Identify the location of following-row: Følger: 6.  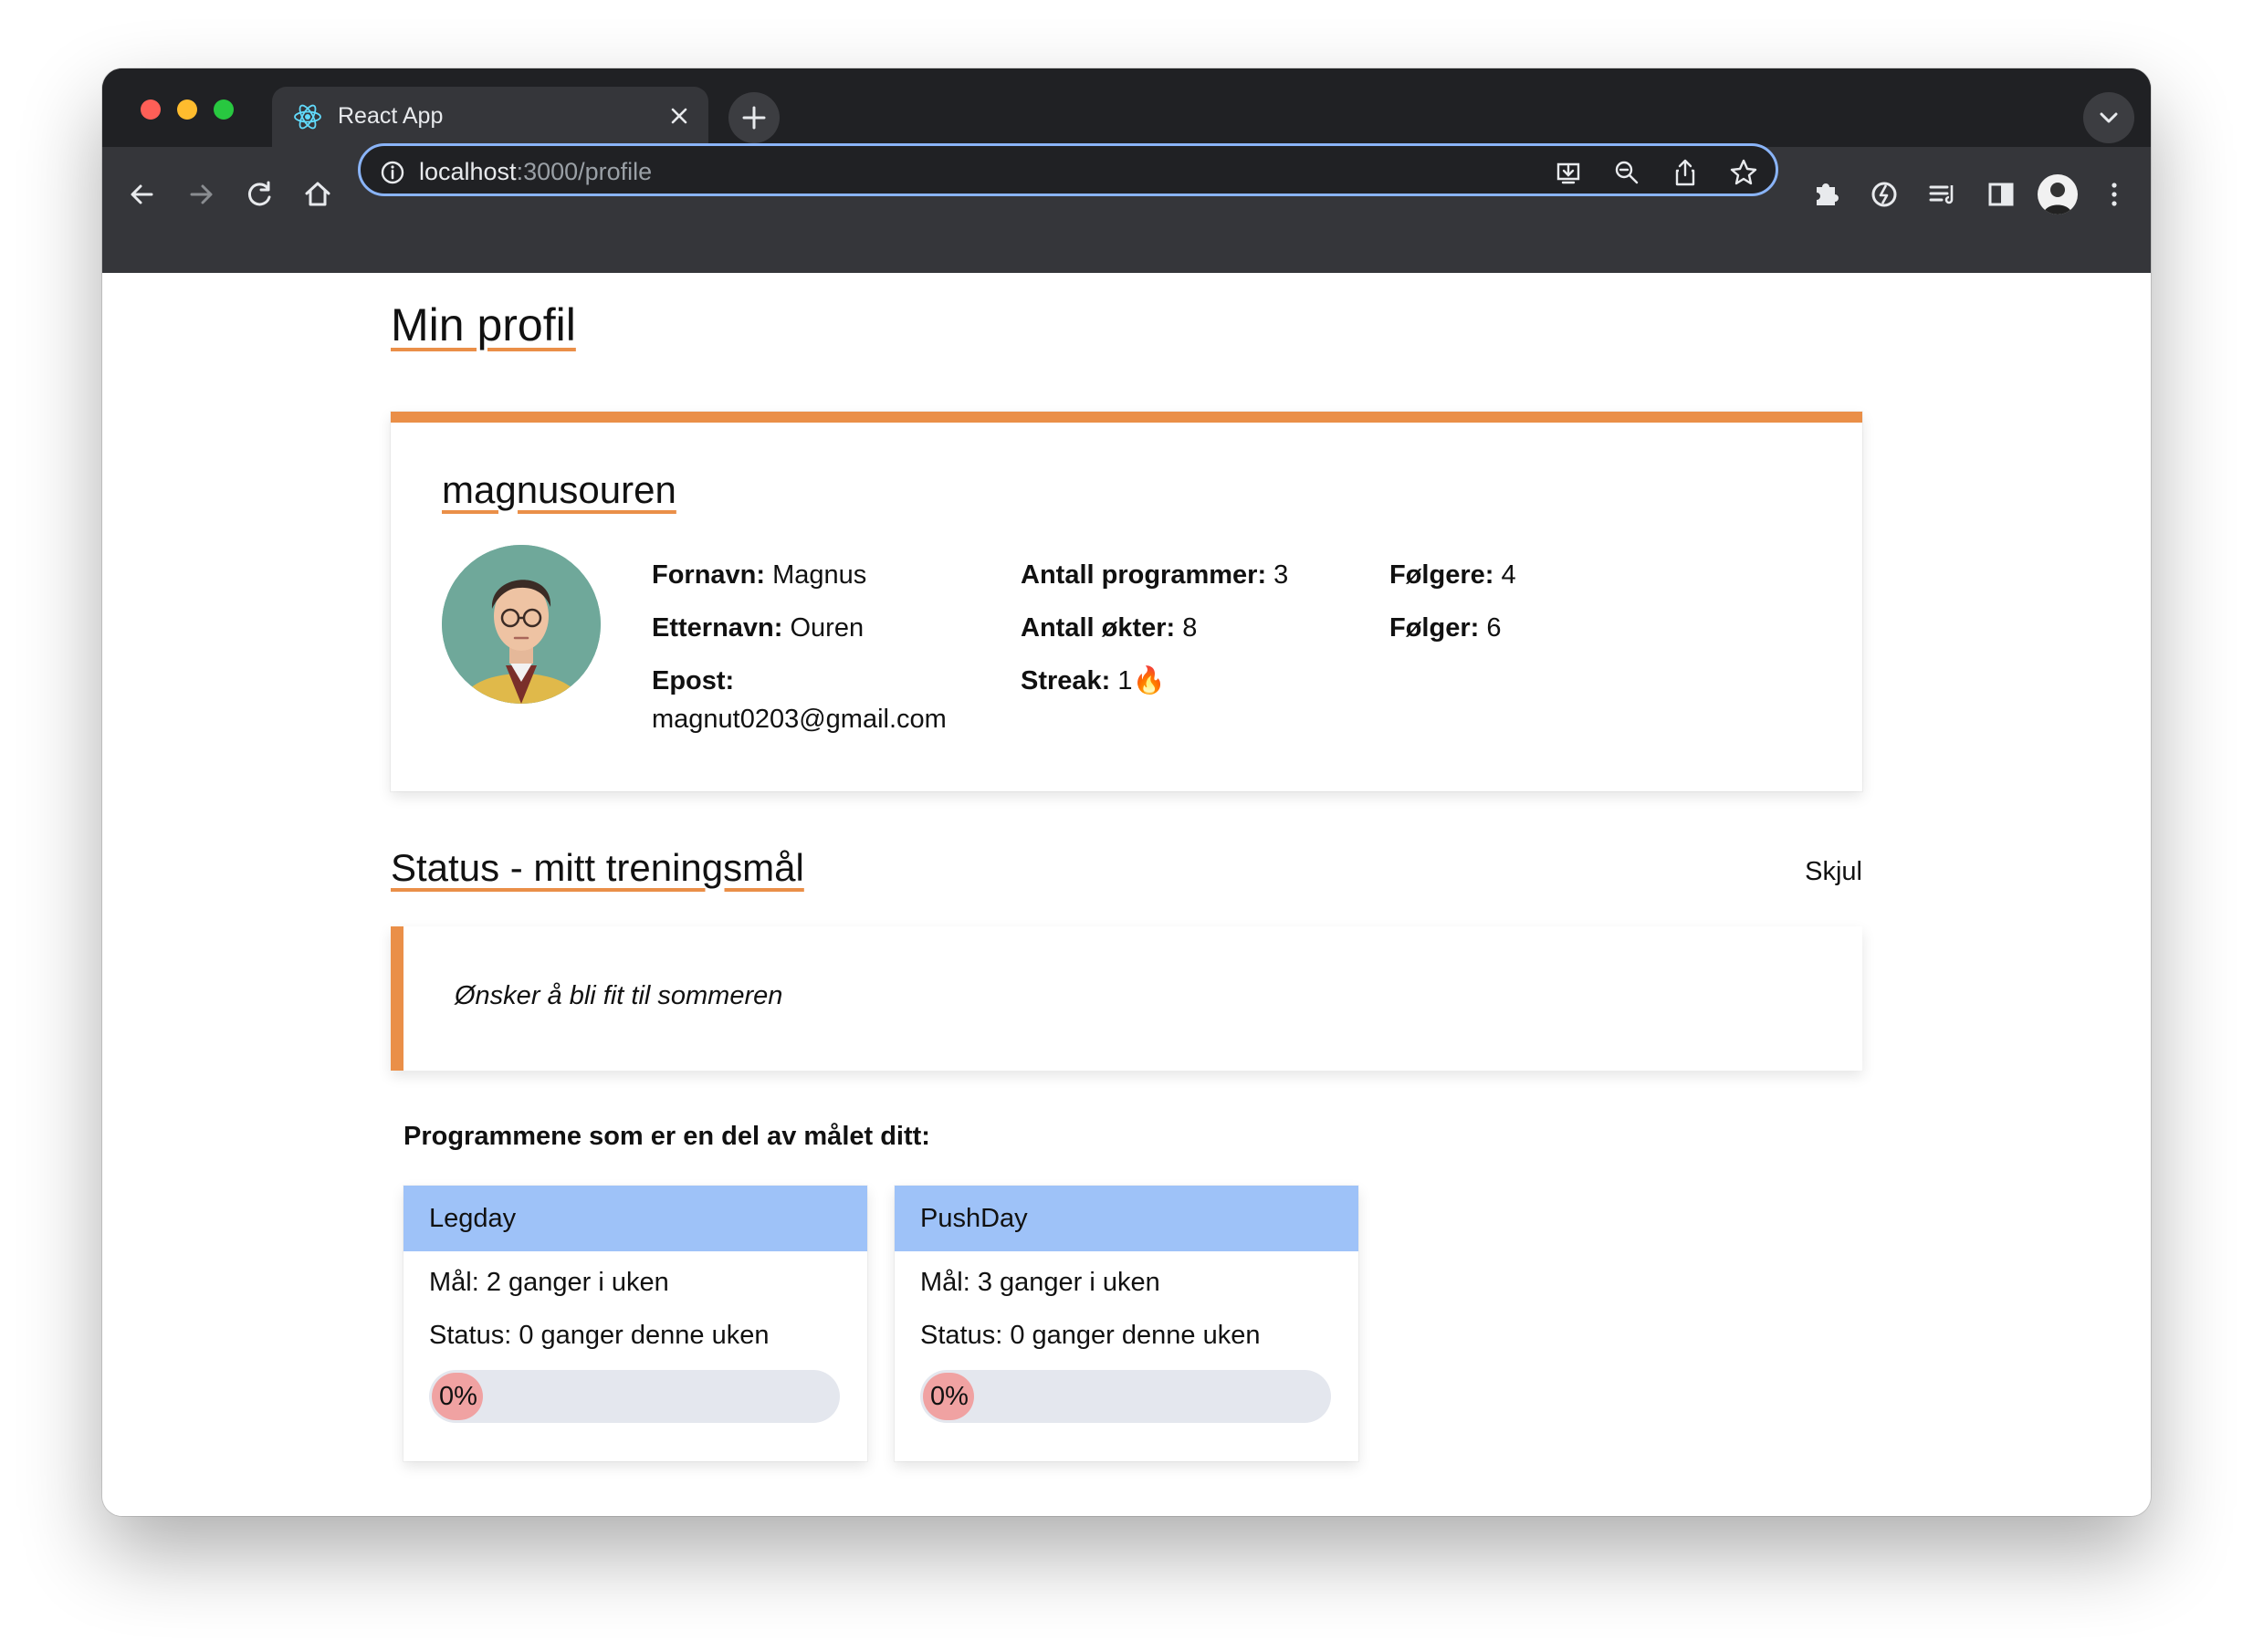
(1572, 627).